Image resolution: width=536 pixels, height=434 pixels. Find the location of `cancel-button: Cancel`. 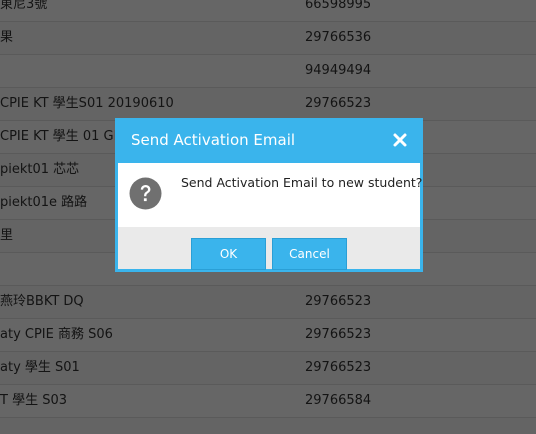

cancel-button: Cancel is located at coordinates (309, 254).